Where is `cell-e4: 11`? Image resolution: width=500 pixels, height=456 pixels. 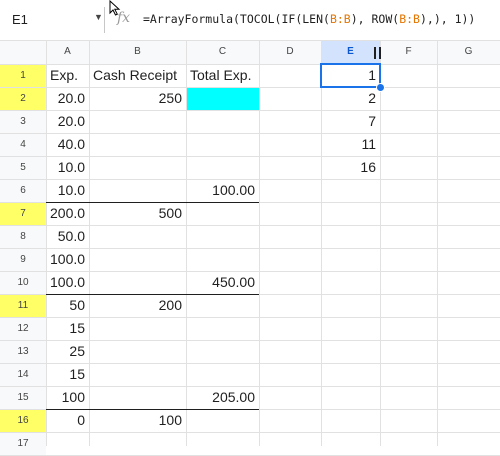 cell-e4: 11 is located at coordinates (350, 144).